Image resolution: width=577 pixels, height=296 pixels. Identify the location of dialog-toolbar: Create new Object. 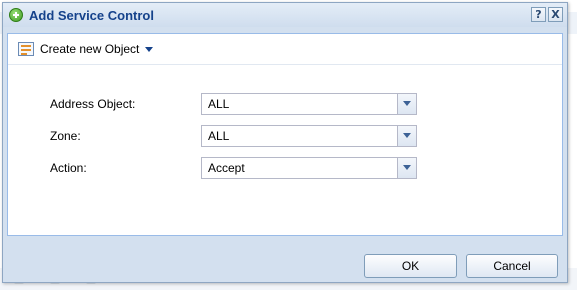
(285, 49).